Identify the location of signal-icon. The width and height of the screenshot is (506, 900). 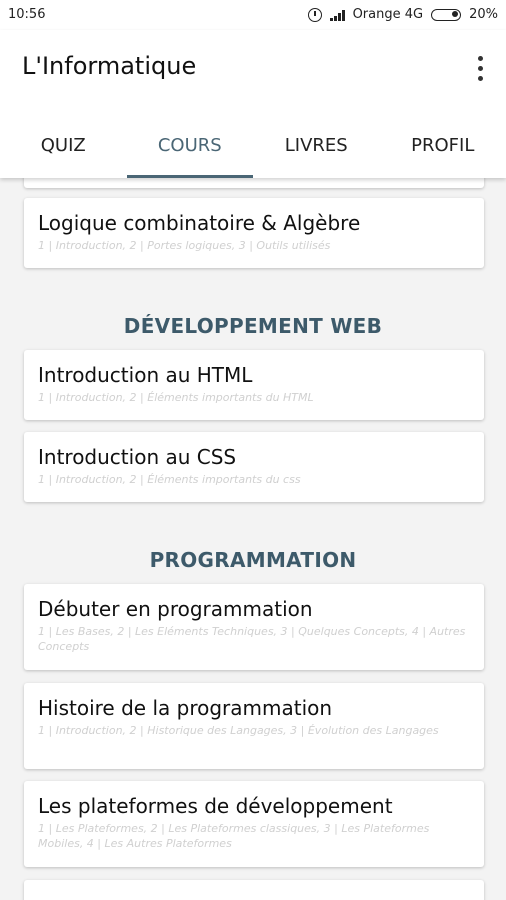
(337, 15).